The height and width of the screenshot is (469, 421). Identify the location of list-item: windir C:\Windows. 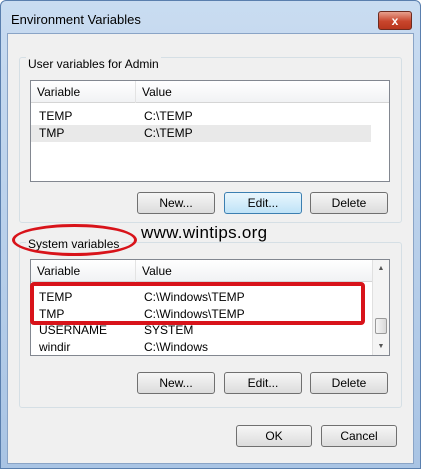
(202, 347).